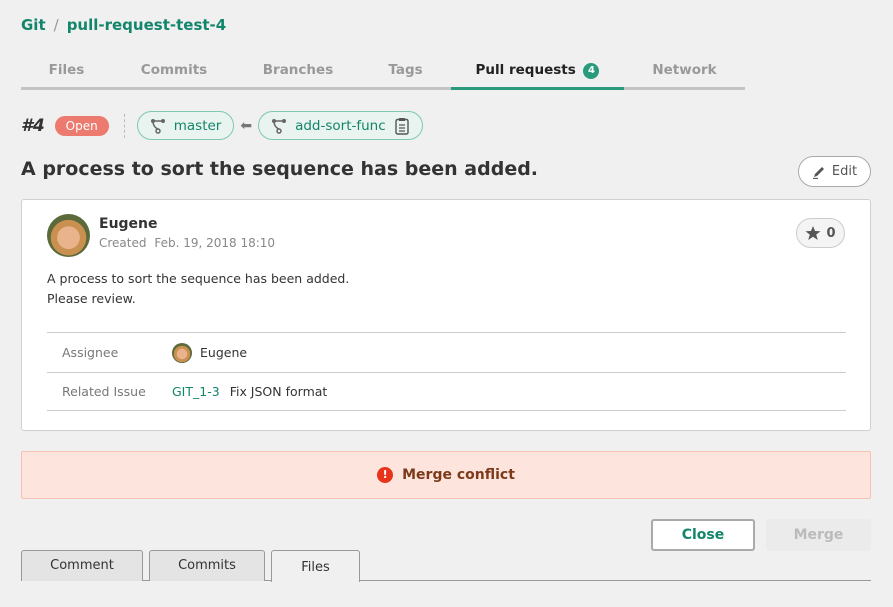 The width and height of the screenshot is (893, 607). Describe the element at coordinates (818, 535) in the screenshot. I see `merge-button: Merge` at that location.